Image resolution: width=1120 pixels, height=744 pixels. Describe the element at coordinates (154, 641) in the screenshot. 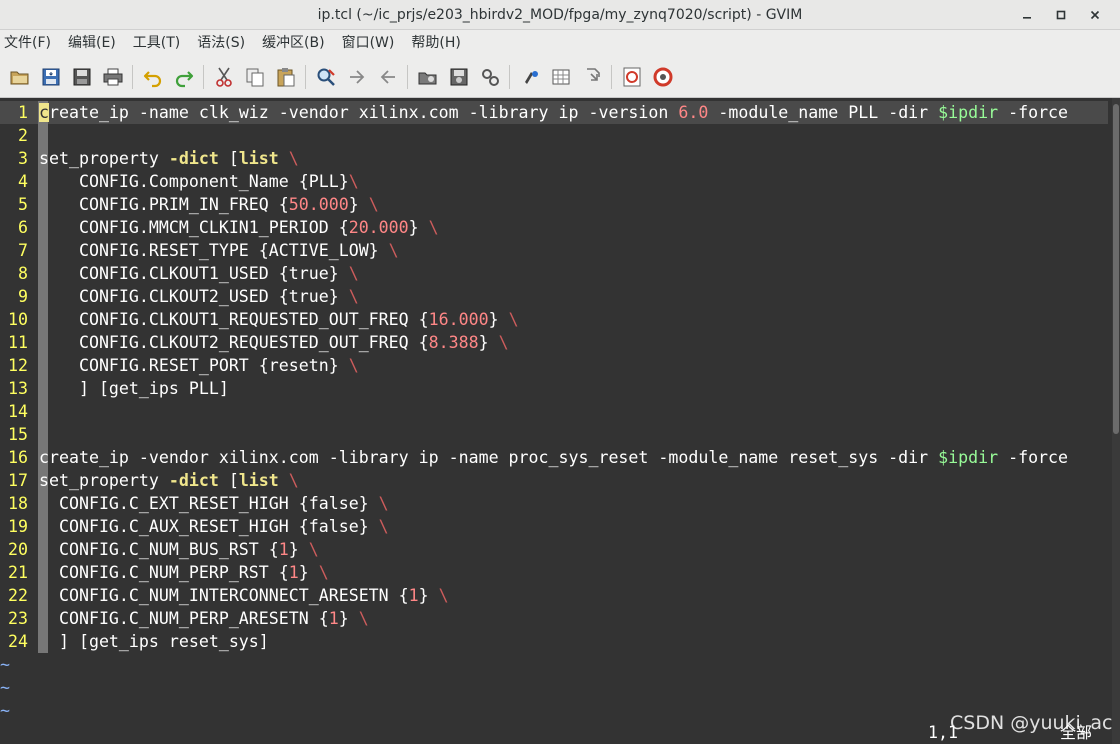

I see `line-code: ] [get_ips reset_sys]` at that location.